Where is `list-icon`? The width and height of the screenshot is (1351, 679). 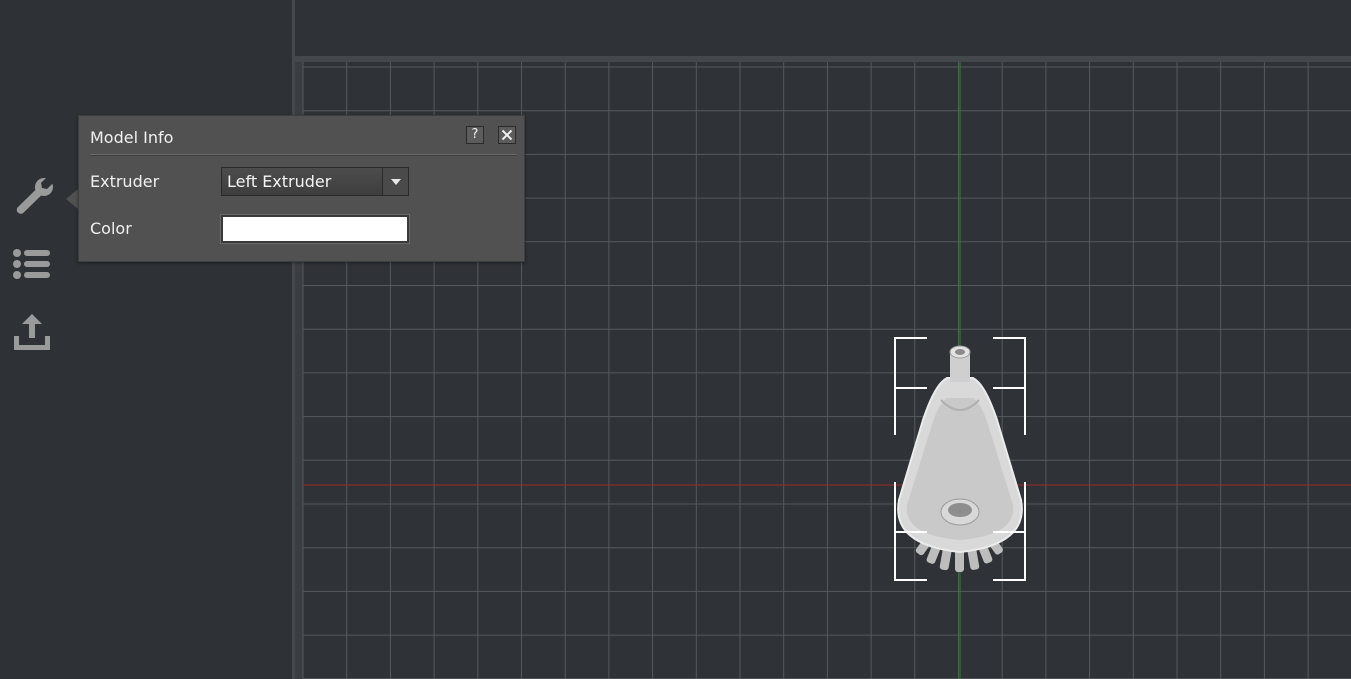 list-icon is located at coordinates (31, 264).